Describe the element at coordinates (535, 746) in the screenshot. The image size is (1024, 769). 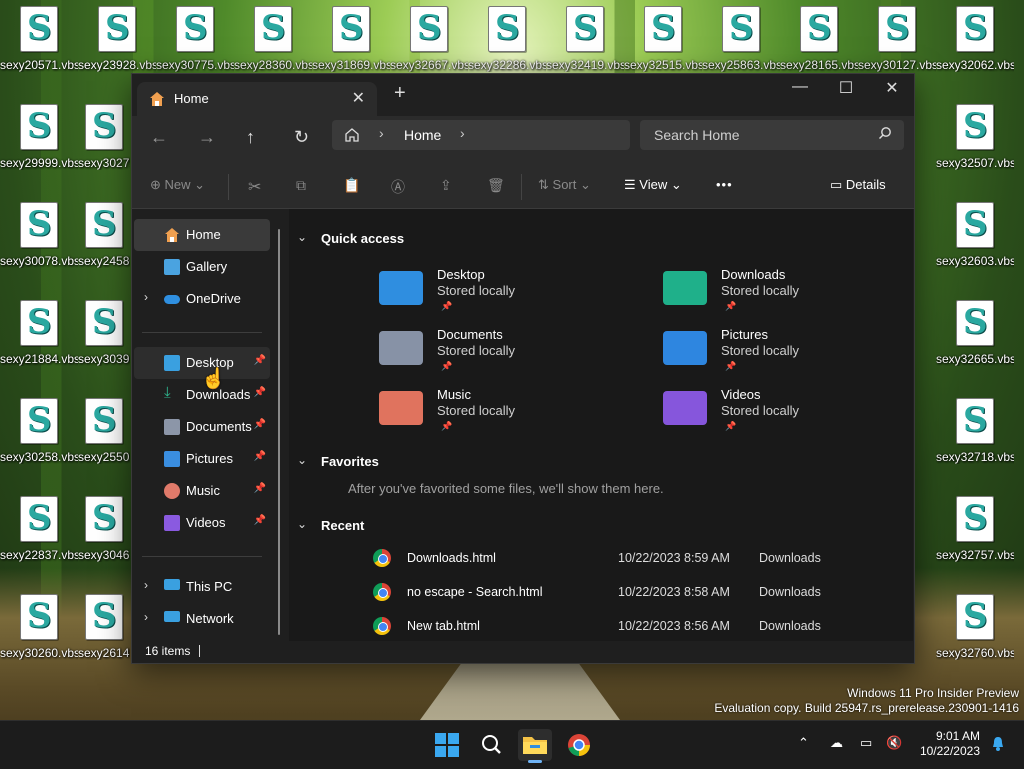
I see `file-explorer-taskbar-button` at that location.